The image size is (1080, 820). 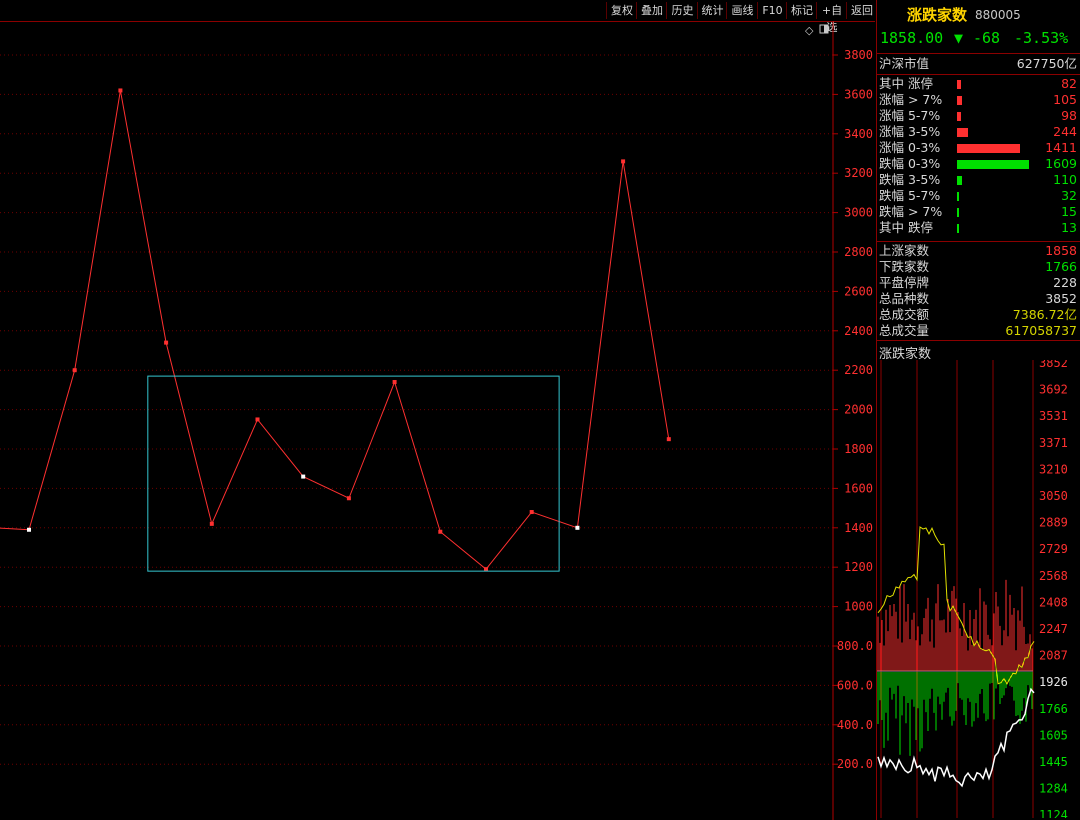 I want to click on mini-tick-label: 2568, so click(x=1053, y=576).